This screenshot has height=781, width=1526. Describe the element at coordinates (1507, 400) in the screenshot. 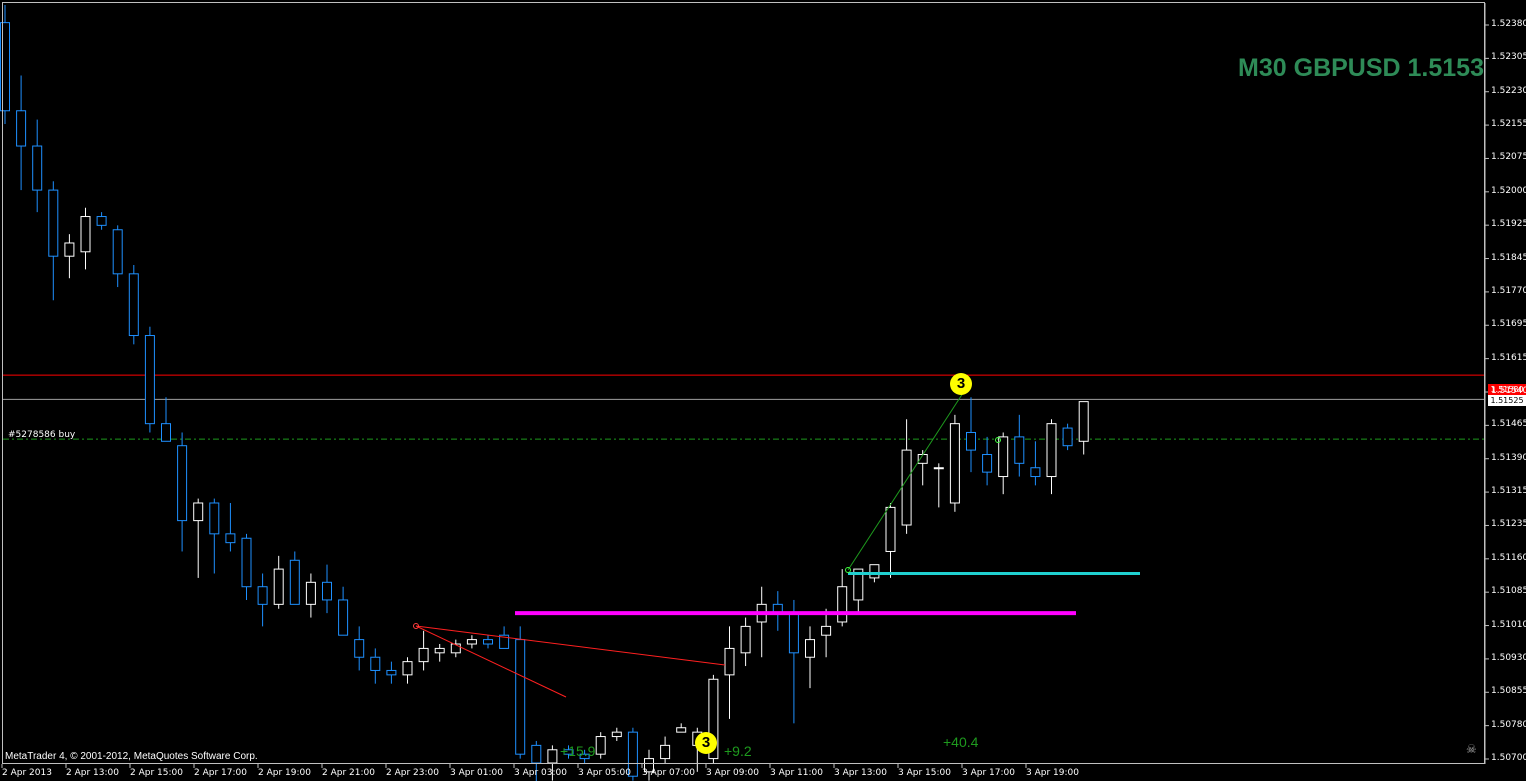

I see `bid-price-tag: 1.51525` at that location.